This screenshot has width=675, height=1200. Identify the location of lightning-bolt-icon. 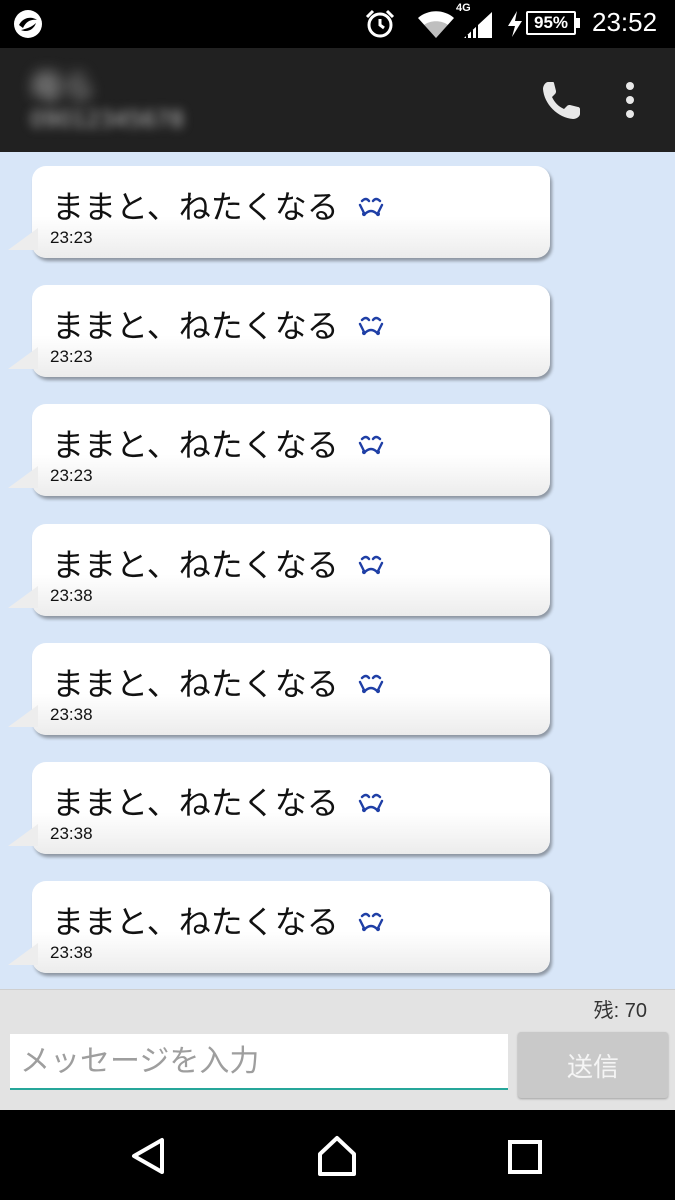
(515, 24).